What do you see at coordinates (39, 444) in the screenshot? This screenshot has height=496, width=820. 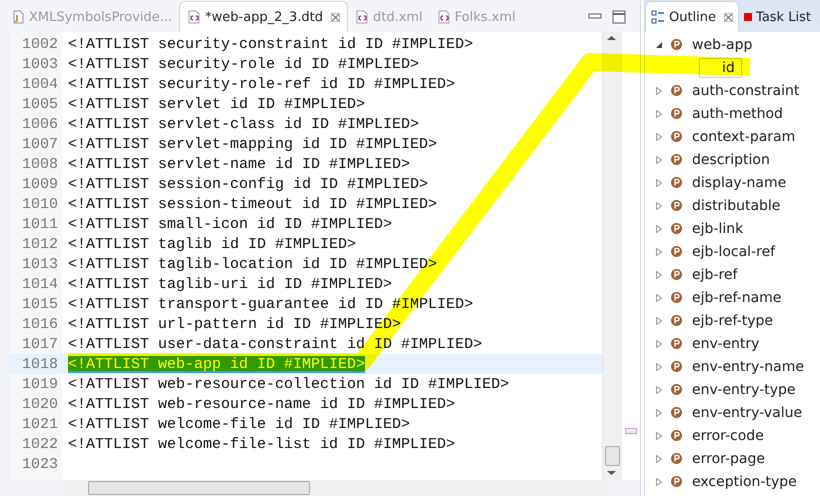 I see `line-number: 1022` at bounding box center [39, 444].